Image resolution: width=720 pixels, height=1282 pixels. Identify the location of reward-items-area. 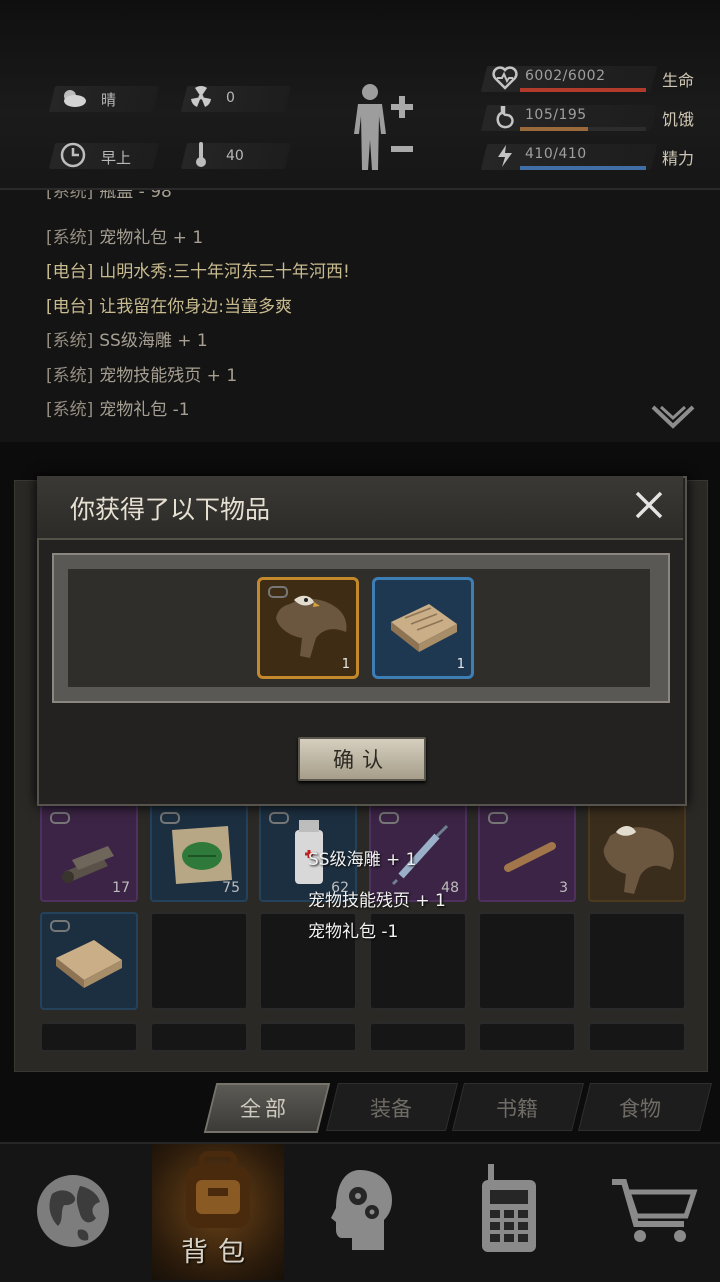
(359, 628).